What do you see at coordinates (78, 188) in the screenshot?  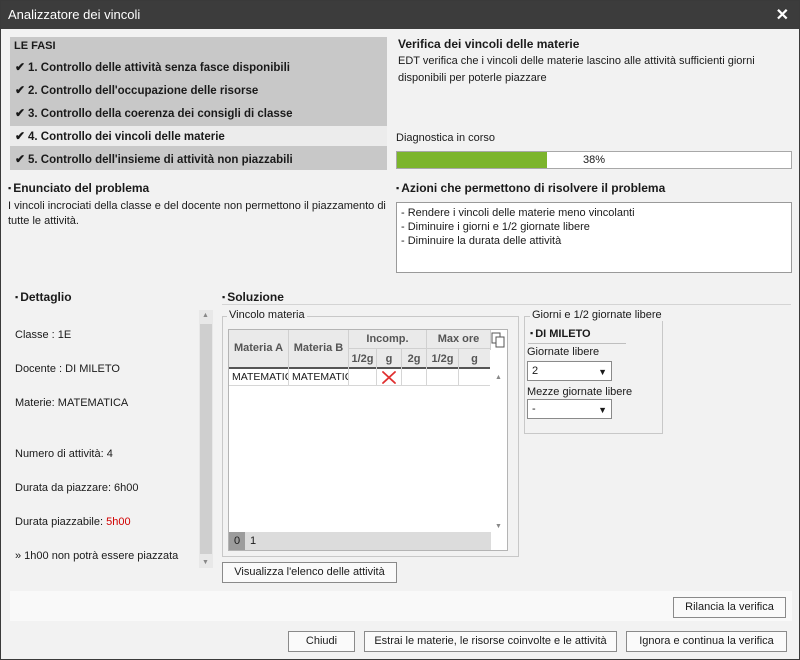 I see `problem-title: Enunciato del problema` at bounding box center [78, 188].